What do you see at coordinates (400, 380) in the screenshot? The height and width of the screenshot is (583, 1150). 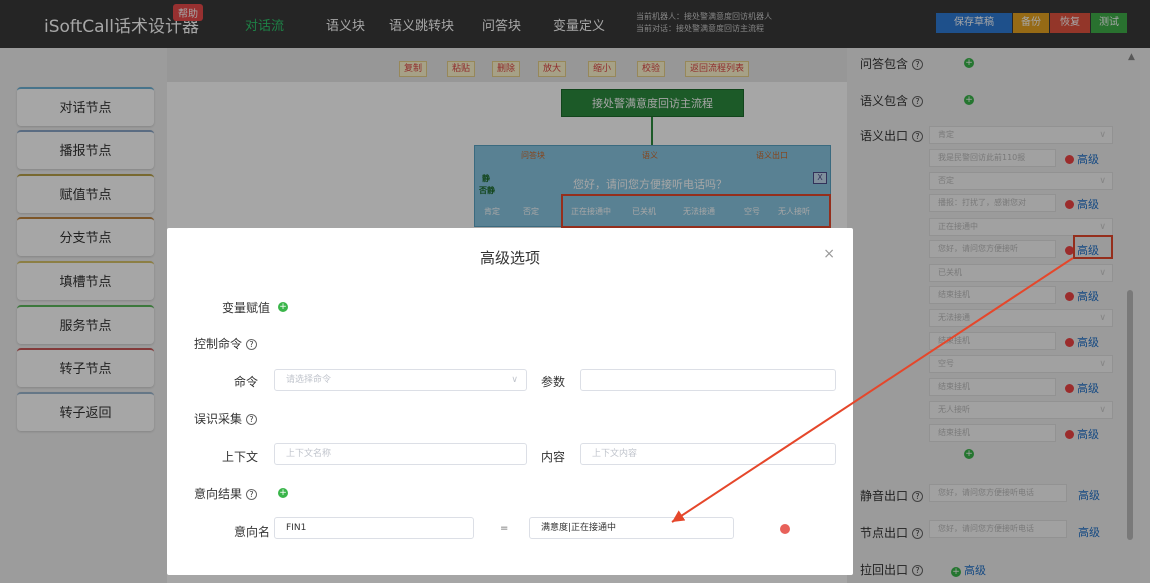 I see `cmd-select: 请选择命令 ∨` at bounding box center [400, 380].